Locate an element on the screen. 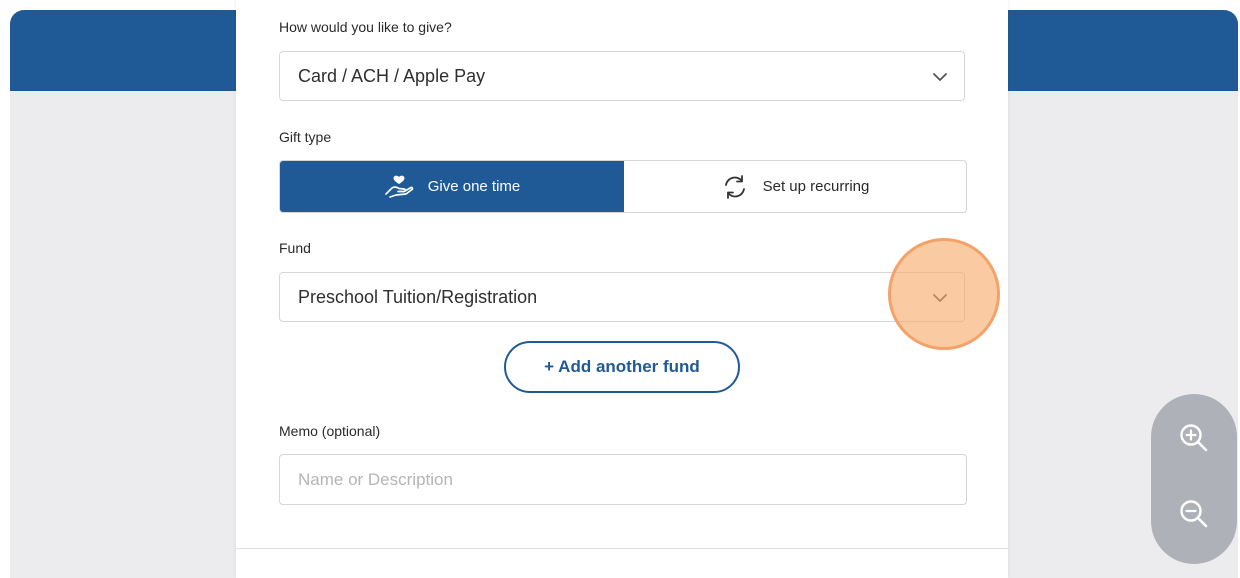  zoom-out-icon is located at coordinates (1194, 514).